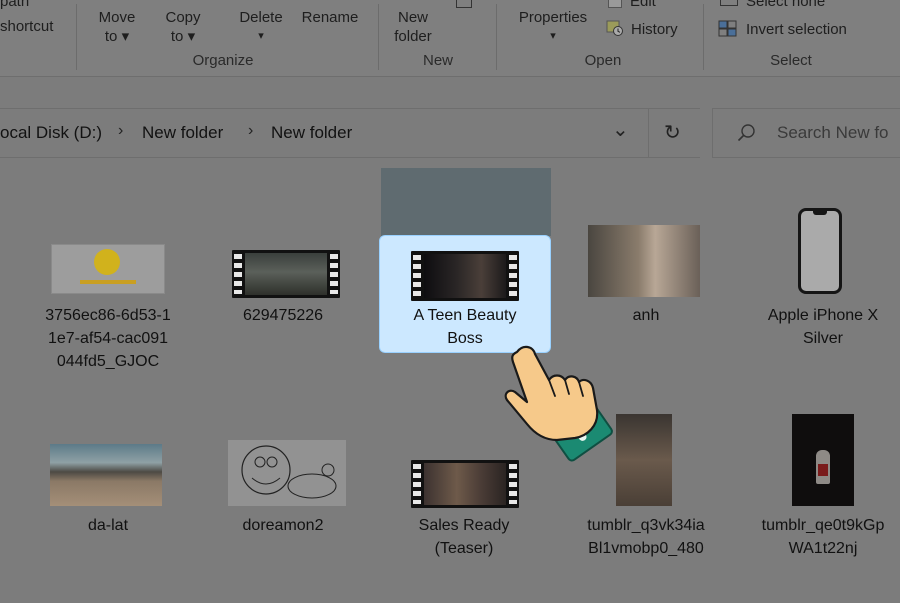 The height and width of the screenshot is (603, 900). Describe the element at coordinates (261, 36) in the screenshot. I see `delete-caret: ▾` at that location.